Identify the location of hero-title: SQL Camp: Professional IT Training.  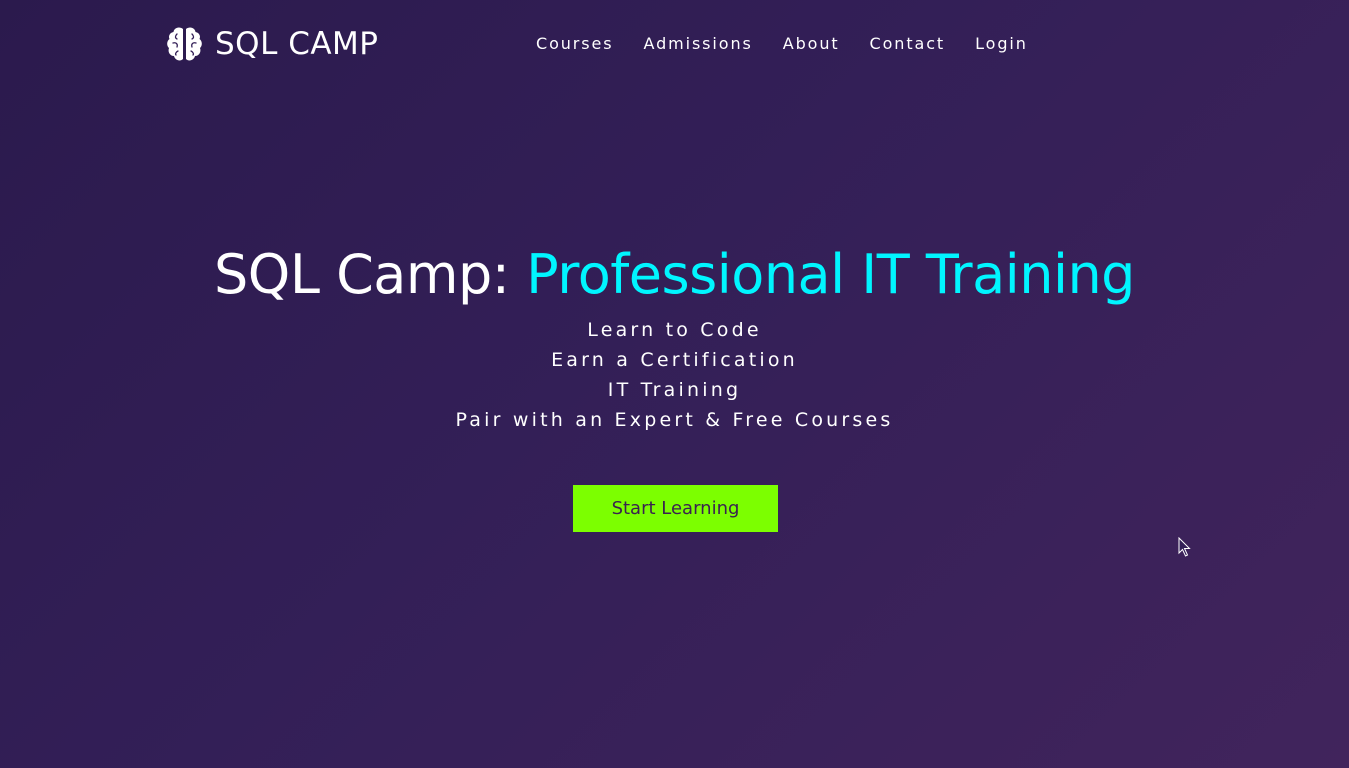
(674, 275).